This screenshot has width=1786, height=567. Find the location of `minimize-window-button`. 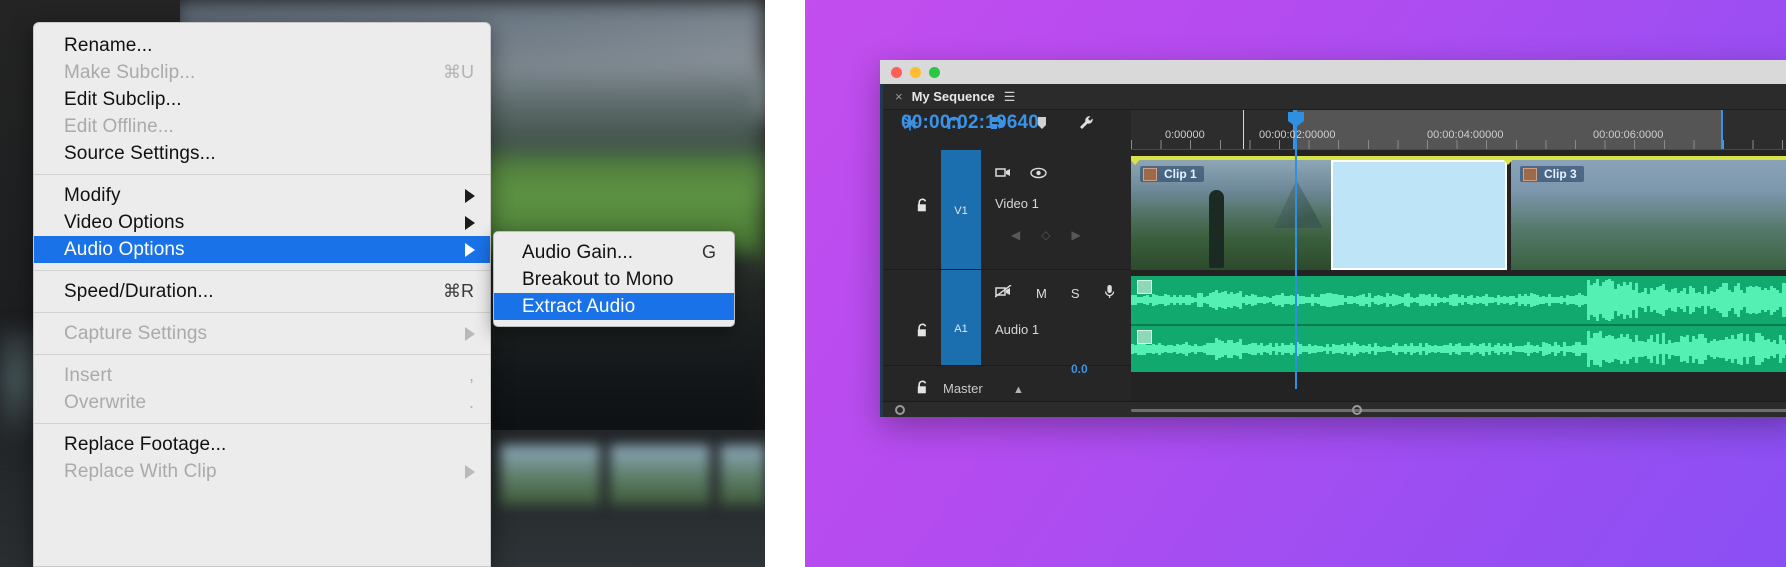

minimize-window-button is located at coordinates (915, 72).